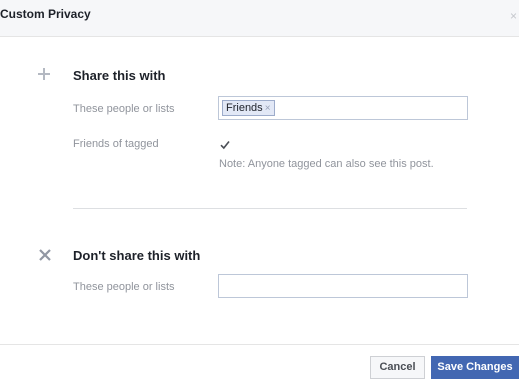 The height and width of the screenshot is (379, 519). I want to click on friends-of-tagged-checkbox, so click(225, 144).